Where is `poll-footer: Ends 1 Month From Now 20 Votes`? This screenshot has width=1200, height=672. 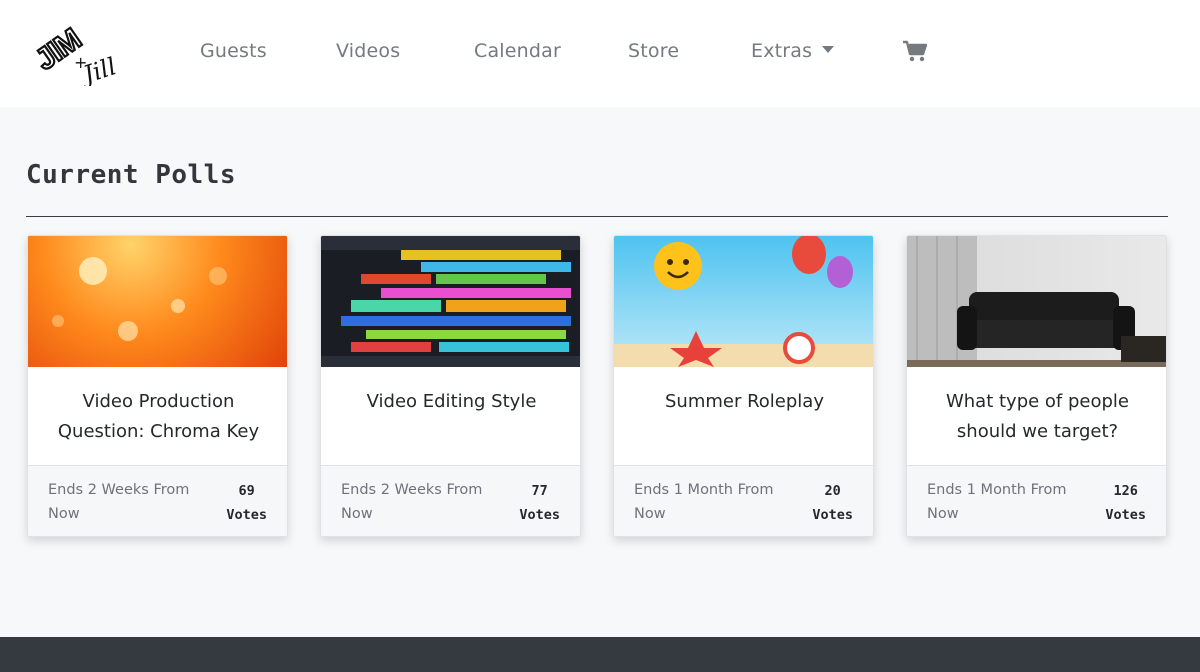 poll-footer: Ends 1 Month From Now 20 Votes is located at coordinates (743, 500).